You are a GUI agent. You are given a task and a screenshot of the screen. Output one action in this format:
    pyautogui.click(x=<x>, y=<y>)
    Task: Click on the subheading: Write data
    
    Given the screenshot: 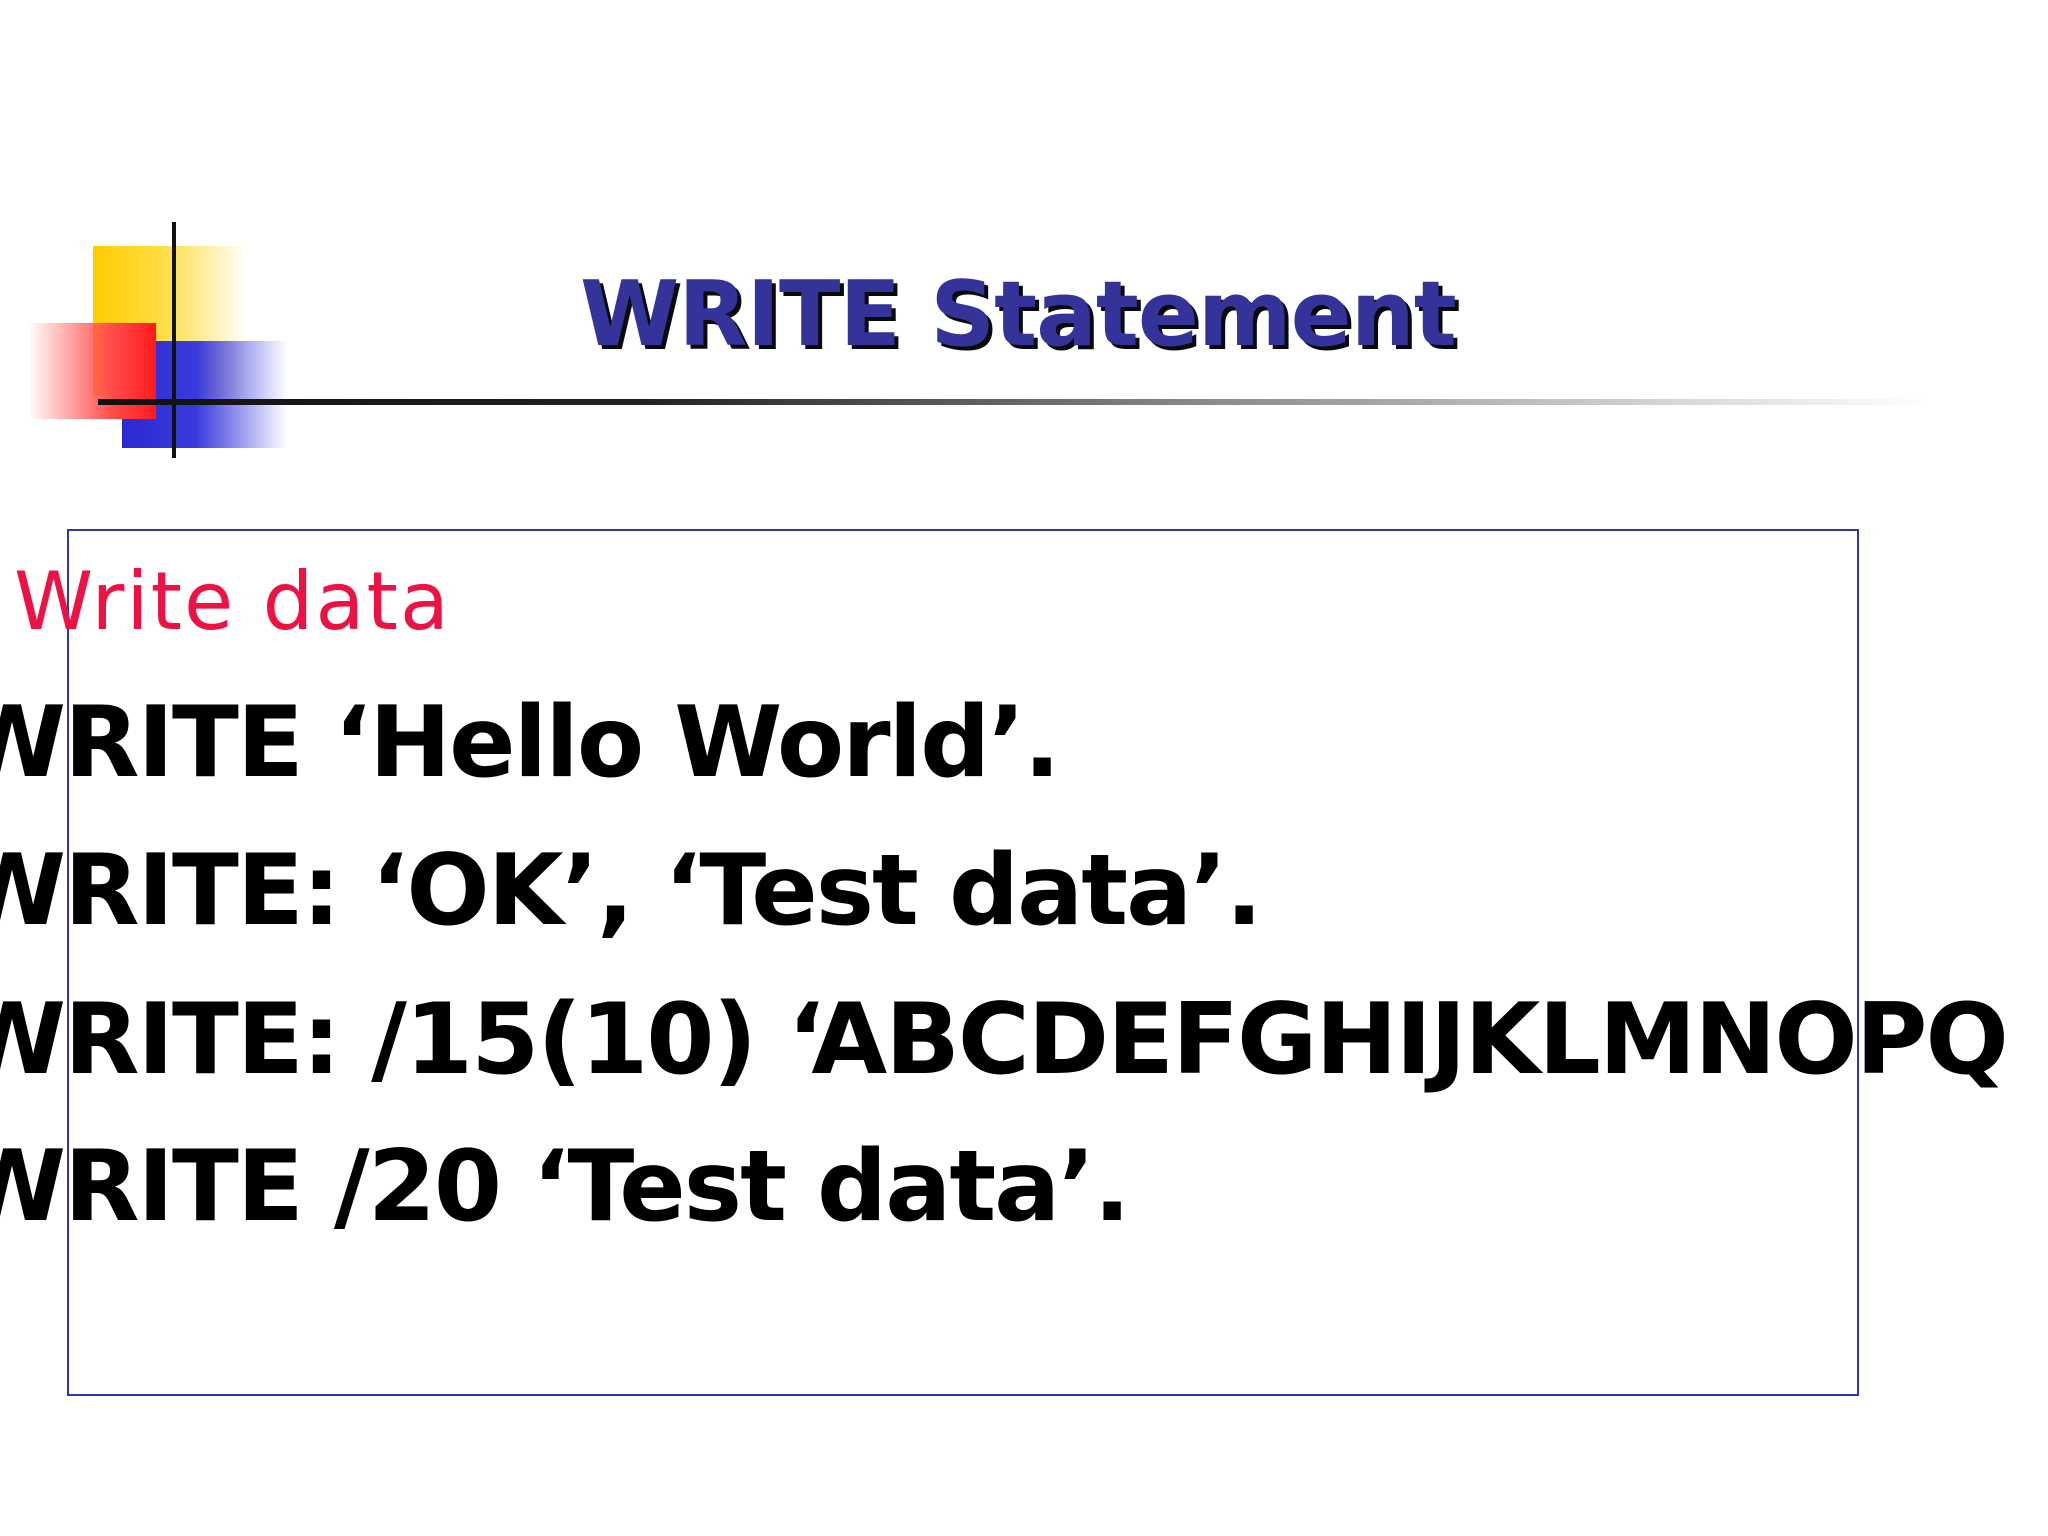 What is the action you would take?
    pyautogui.click(x=232, y=601)
    